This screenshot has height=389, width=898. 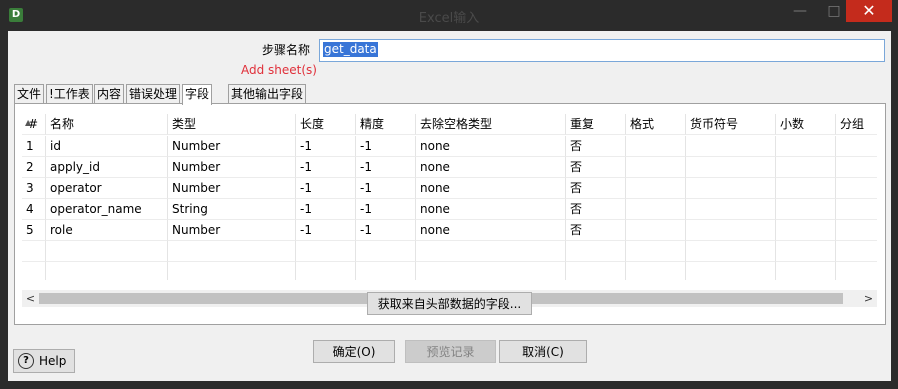 What do you see at coordinates (107, 124) in the screenshot?
I see `column-header-name: 名称` at bounding box center [107, 124].